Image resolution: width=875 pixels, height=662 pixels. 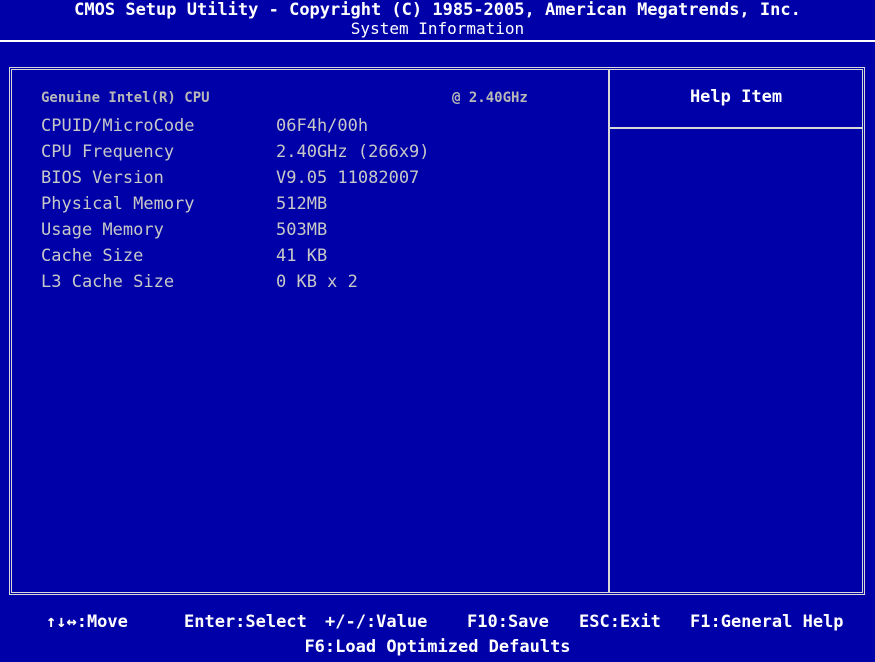 What do you see at coordinates (437, 647) in the screenshot?
I see `key-load-defaults: F6:Load Optimized Defaults` at bounding box center [437, 647].